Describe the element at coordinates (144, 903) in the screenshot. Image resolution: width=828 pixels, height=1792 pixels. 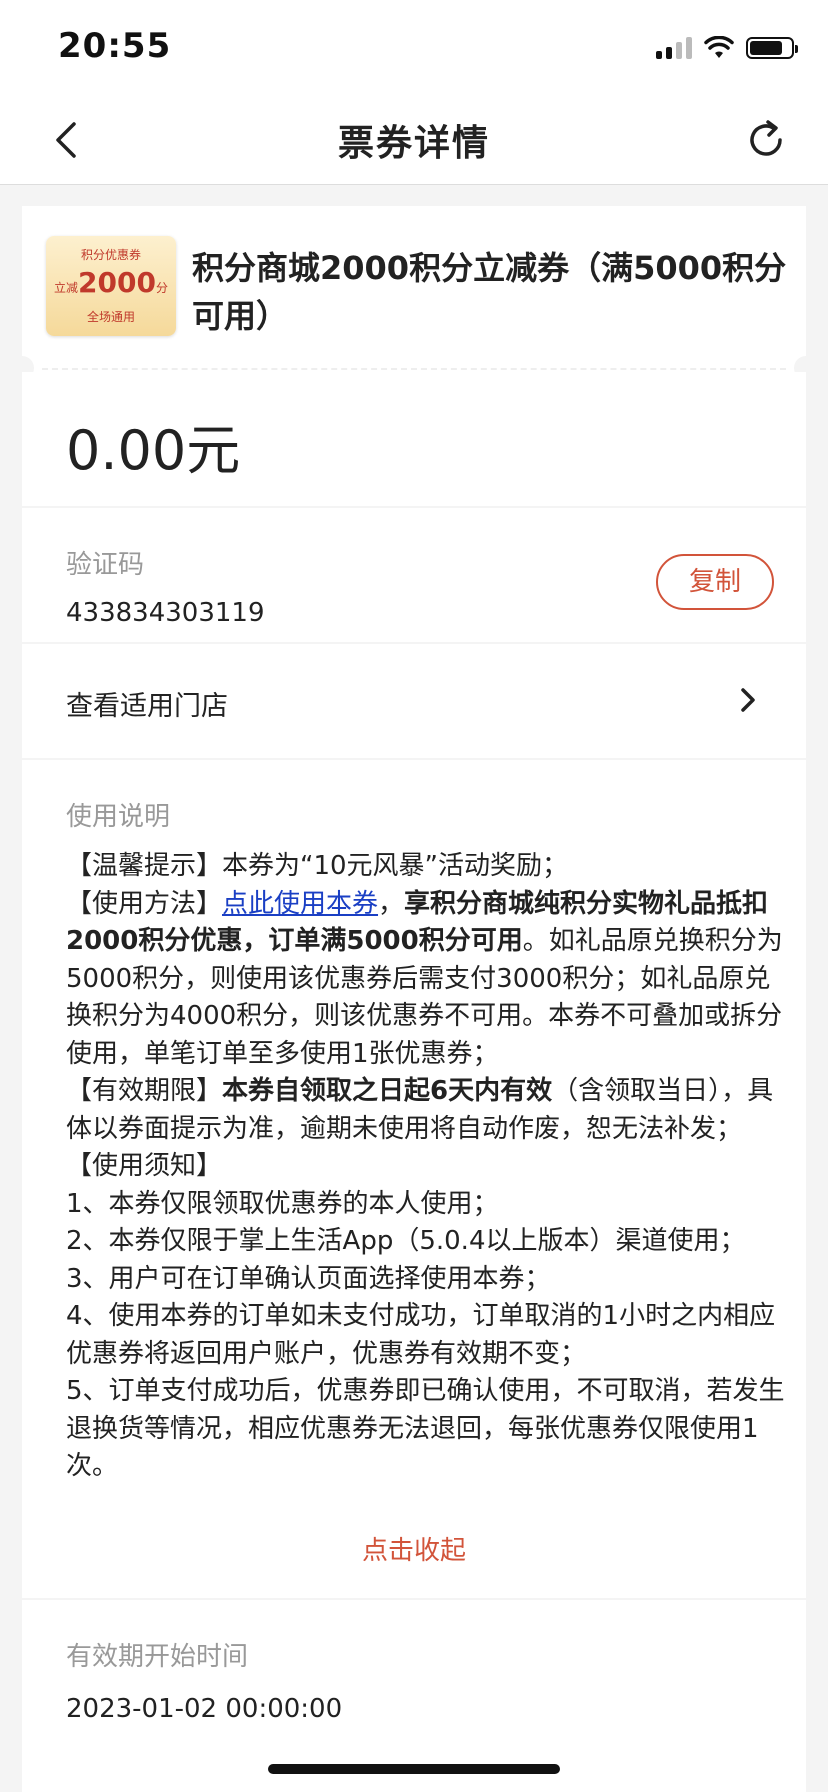
I see `usage-method-prefix: 【使用方法】` at that location.